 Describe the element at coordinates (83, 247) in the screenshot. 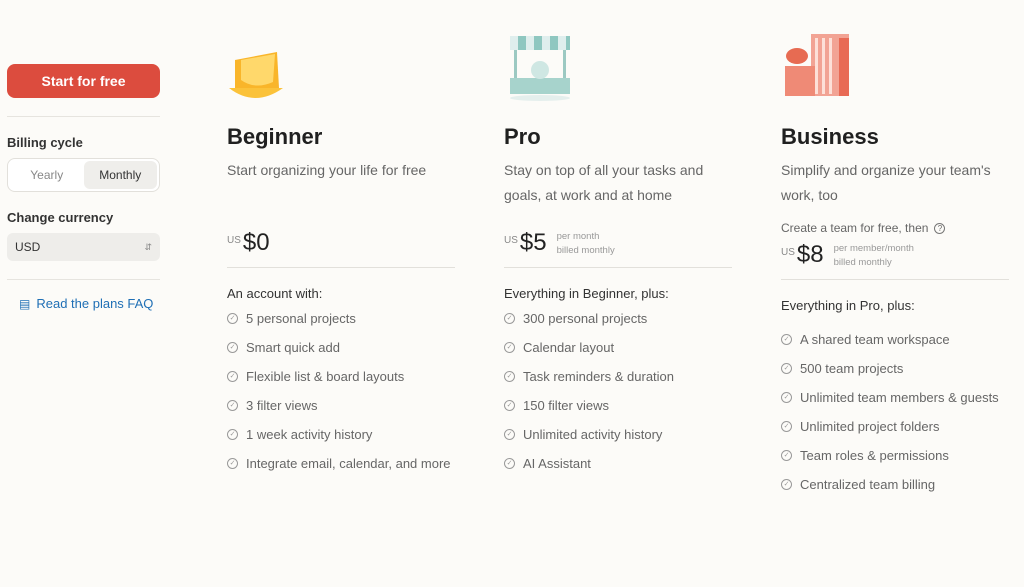

I see `currency-select: USD ⇵` at that location.